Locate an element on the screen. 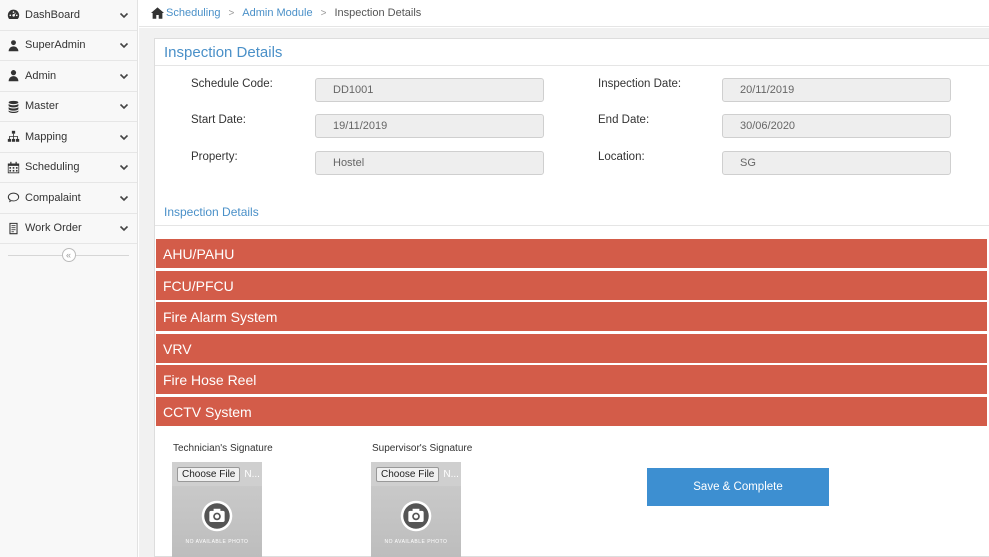 Image resolution: width=989 pixels, height=557 pixels. section-divider is located at coordinates (572, 225).